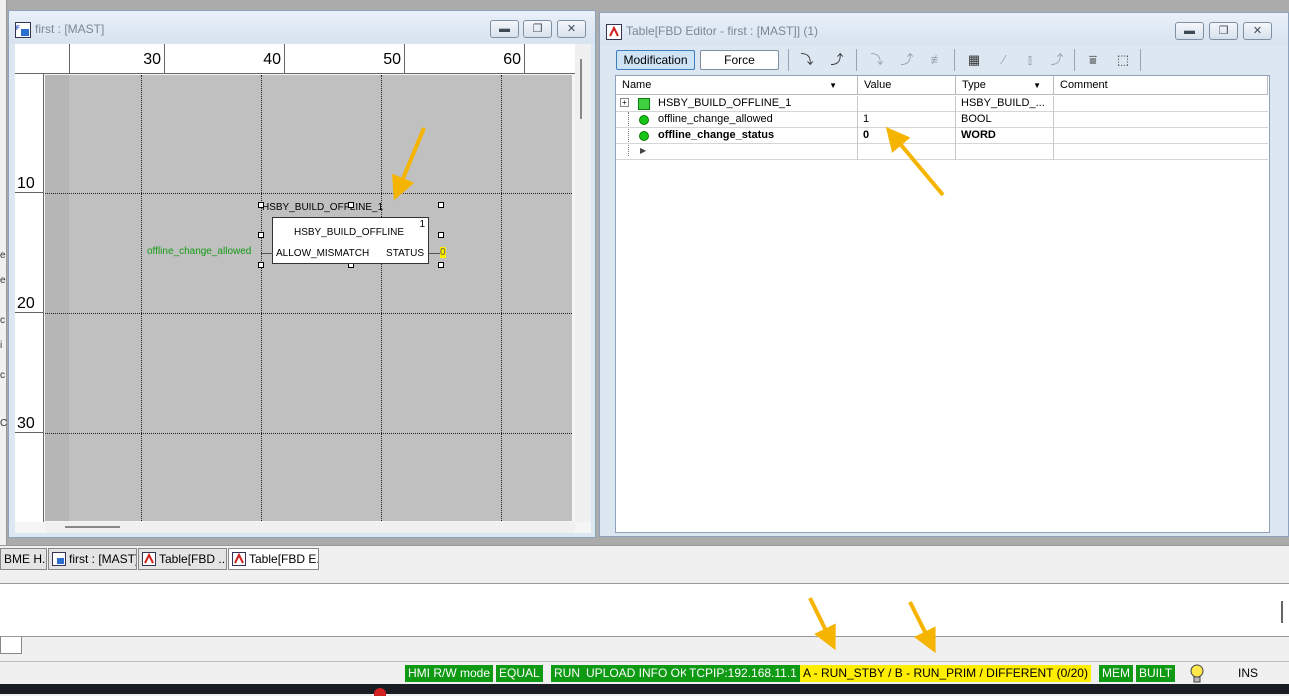  Describe the element at coordinates (1005, 85) in the screenshot. I see `column-header-type: Type ▼` at that location.